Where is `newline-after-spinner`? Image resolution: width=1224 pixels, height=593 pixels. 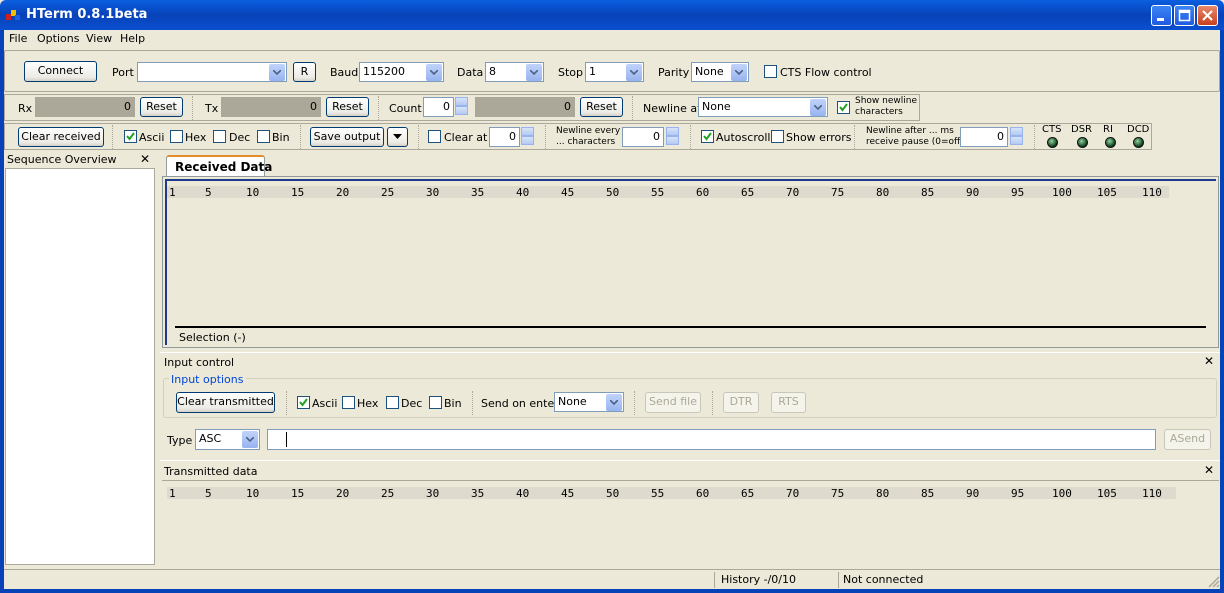
newline-after-spinner is located at coordinates (1016, 136).